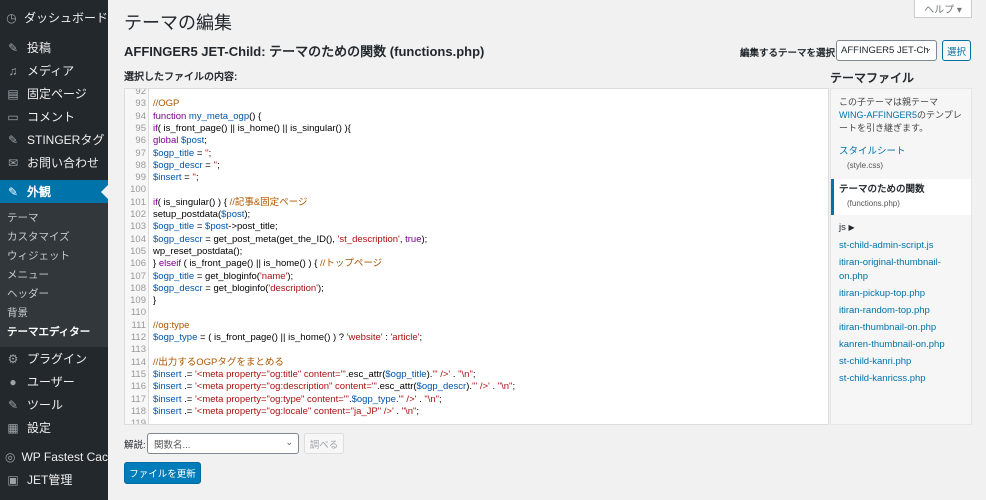 This screenshot has height=500, width=986. What do you see at coordinates (842, 227) in the screenshot?
I see `folder-js-label: js` at bounding box center [842, 227].